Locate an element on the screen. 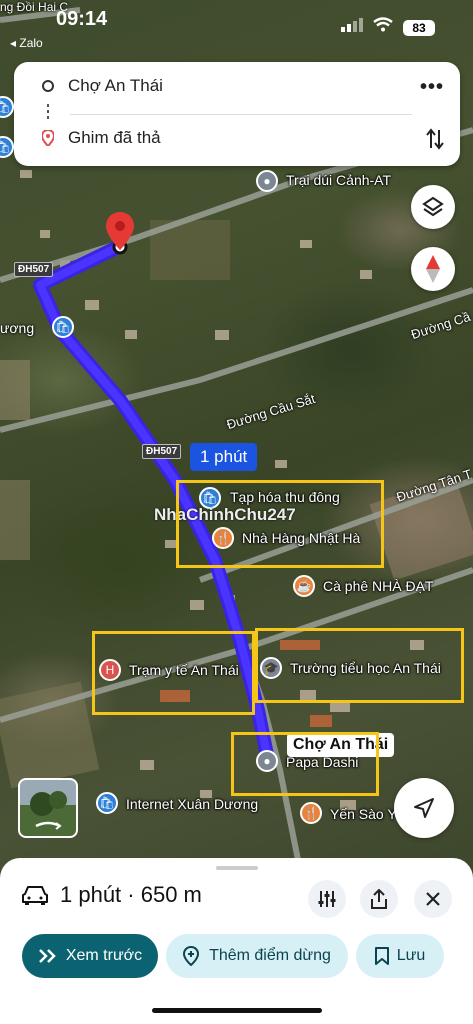 This screenshot has width=473, height=1024. close-icon is located at coordinates (433, 899).